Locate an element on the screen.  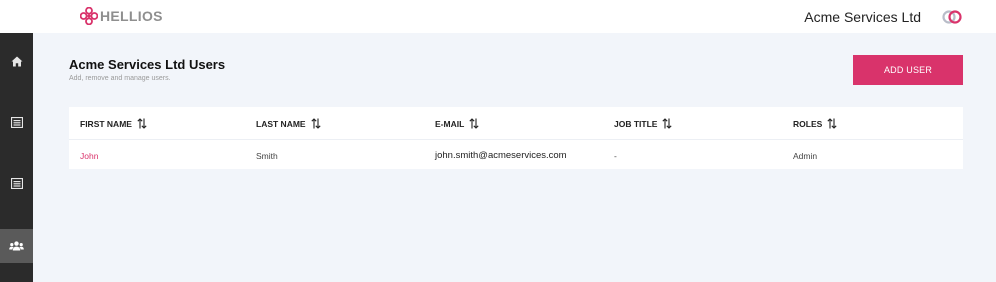
hellios-logo-icon is located at coordinates (89, 16).